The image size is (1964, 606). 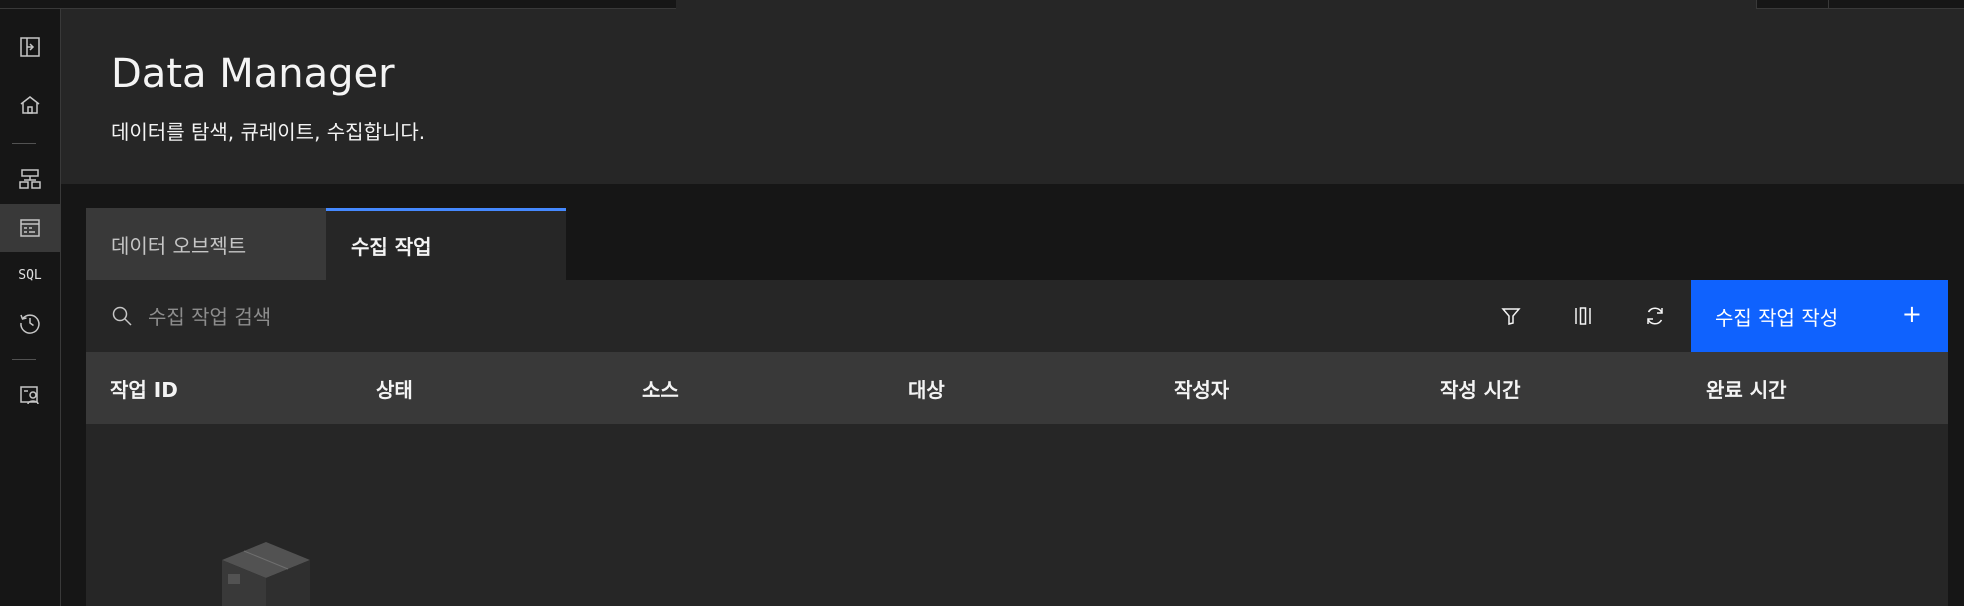 I want to click on top-bar, so click(x=982, y=4).